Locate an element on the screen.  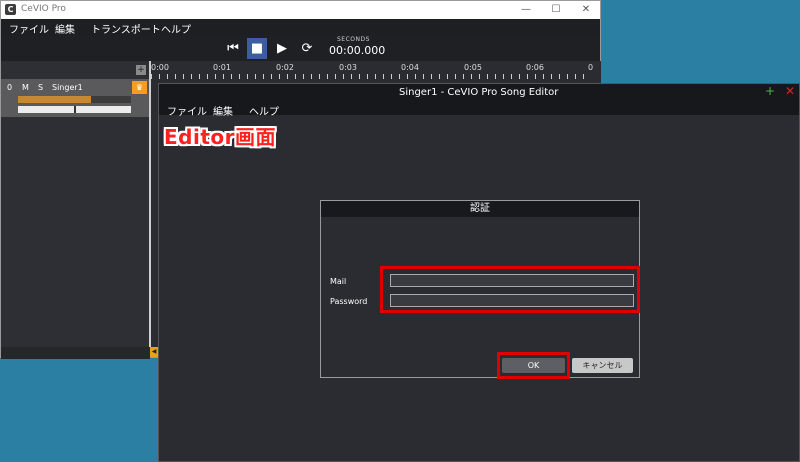
time-display: 00:00.000 is located at coordinates (357, 50).